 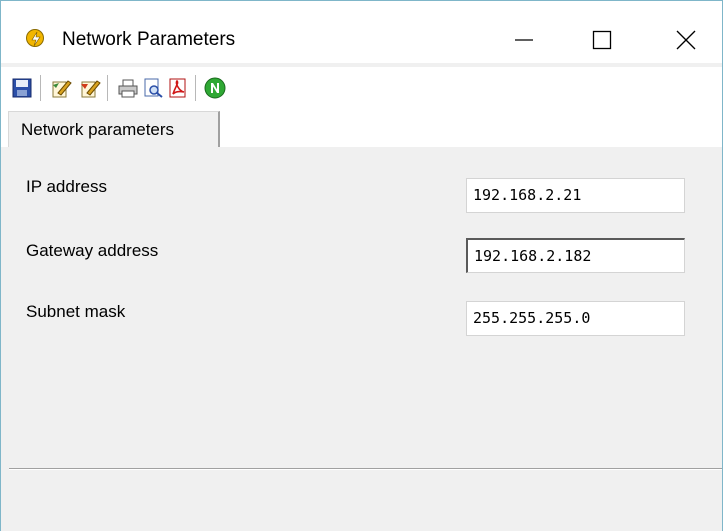 I want to click on minimize-button, so click(x=524, y=40).